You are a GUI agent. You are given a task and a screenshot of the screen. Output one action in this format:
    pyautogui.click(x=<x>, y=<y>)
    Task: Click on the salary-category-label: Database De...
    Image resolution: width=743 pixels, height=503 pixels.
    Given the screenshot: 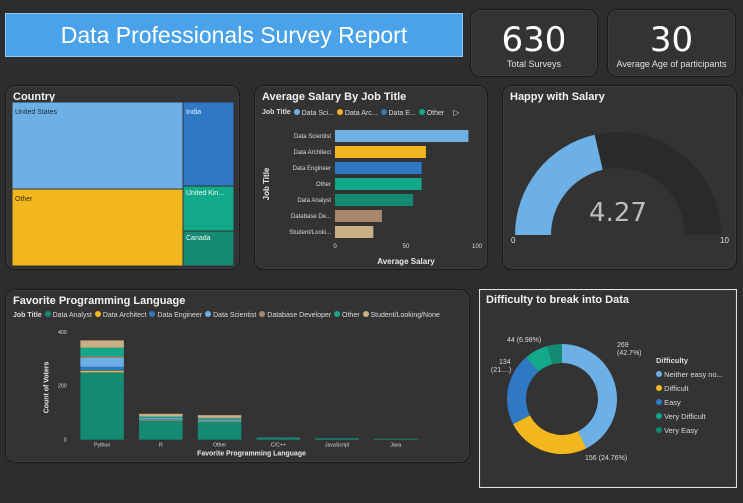 What is the action you would take?
    pyautogui.click(x=311, y=217)
    